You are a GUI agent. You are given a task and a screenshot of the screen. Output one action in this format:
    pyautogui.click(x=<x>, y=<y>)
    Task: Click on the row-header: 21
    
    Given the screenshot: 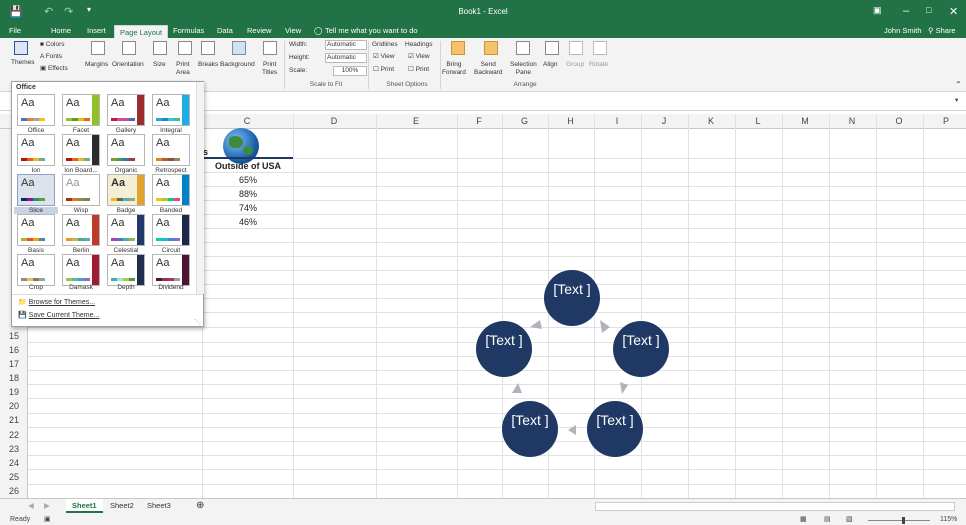 What is the action you would take?
    pyautogui.click(x=14, y=420)
    